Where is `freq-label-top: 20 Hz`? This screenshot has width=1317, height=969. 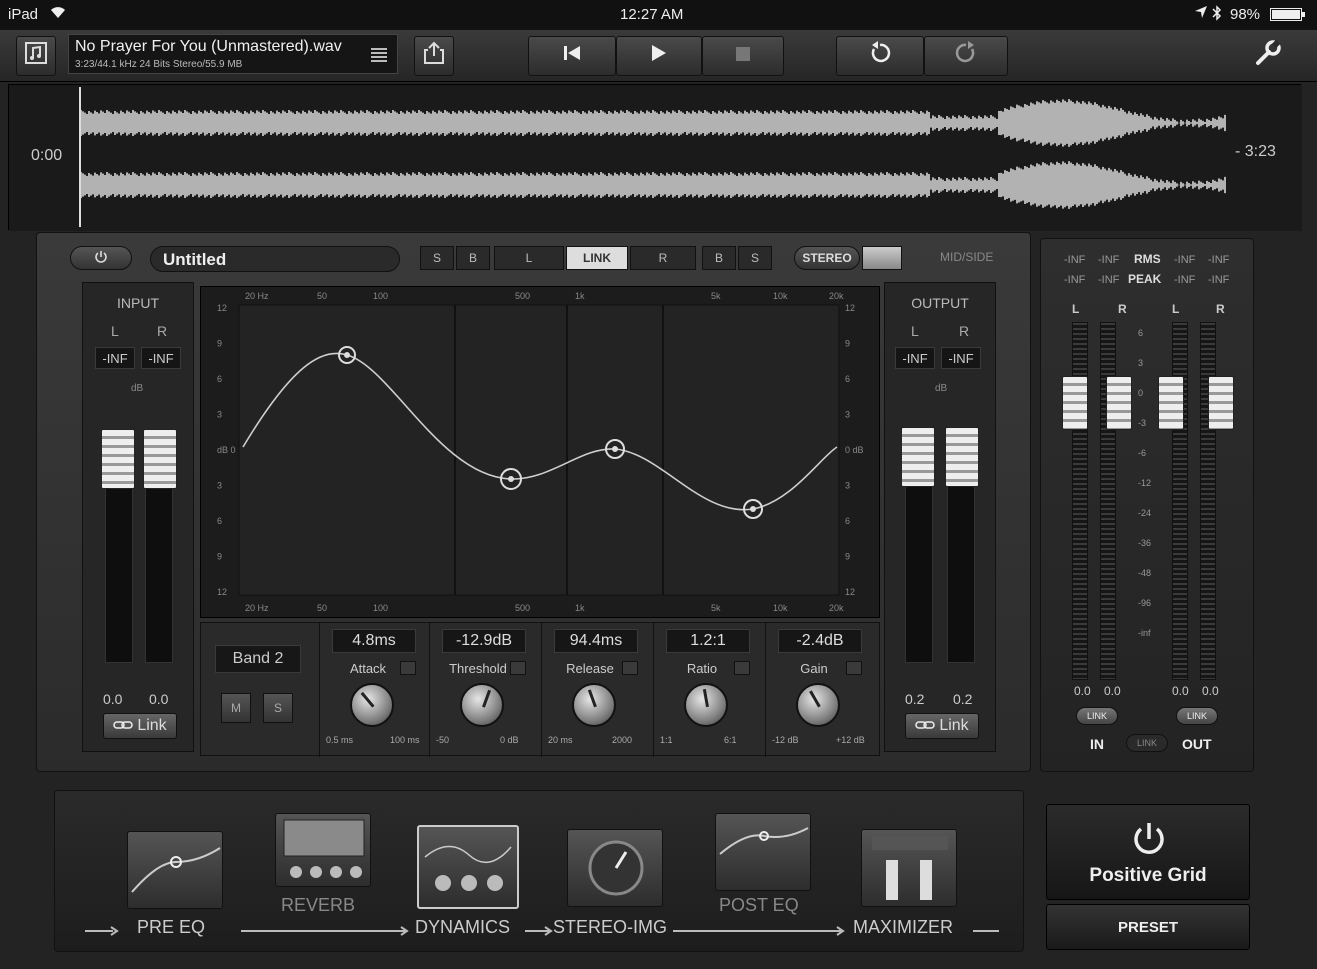 freq-label-top: 20 Hz is located at coordinates (257, 296).